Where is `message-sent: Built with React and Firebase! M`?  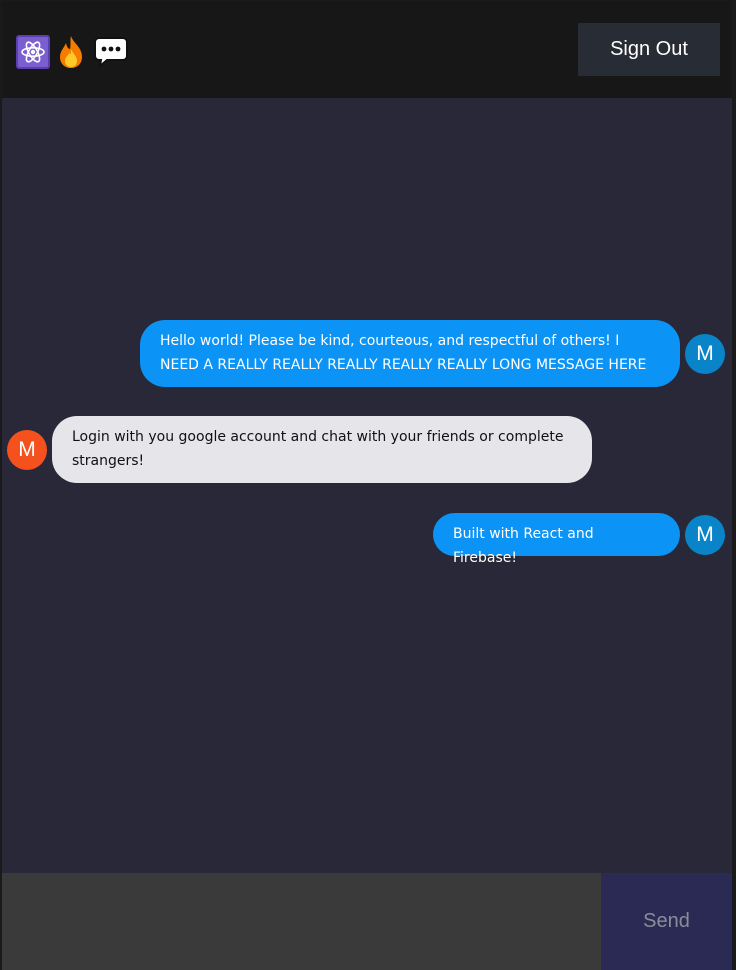 message-sent: Built with React and Firebase! M is located at coordinates (579, 539).